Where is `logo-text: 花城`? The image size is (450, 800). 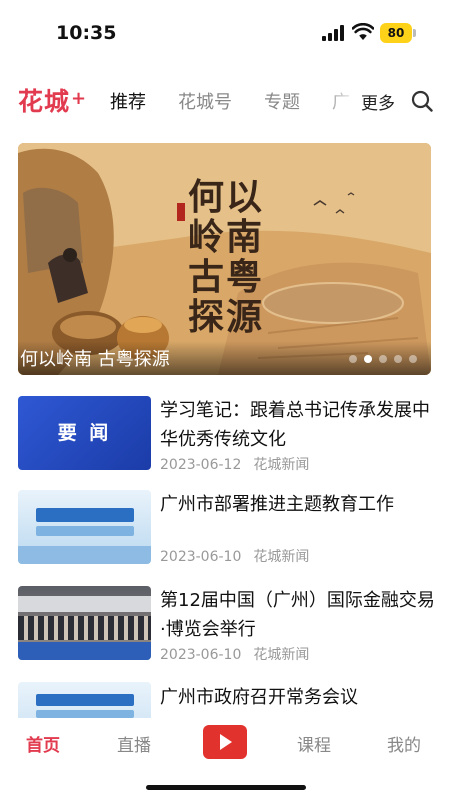
logo-text: 花城 is located at coordinates (44, 101).